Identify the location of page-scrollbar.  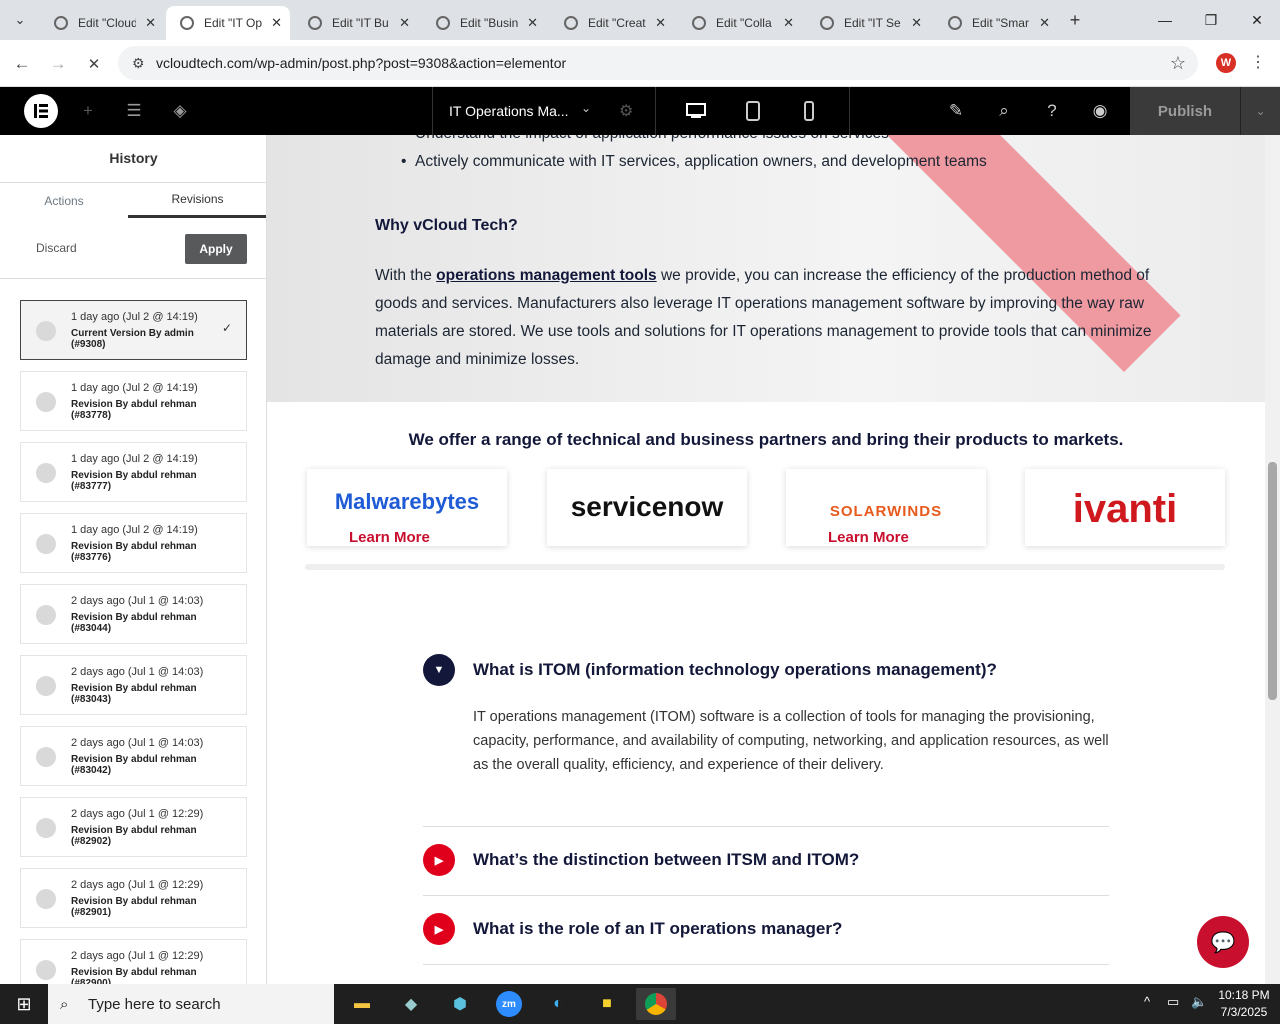
(1272, 559).